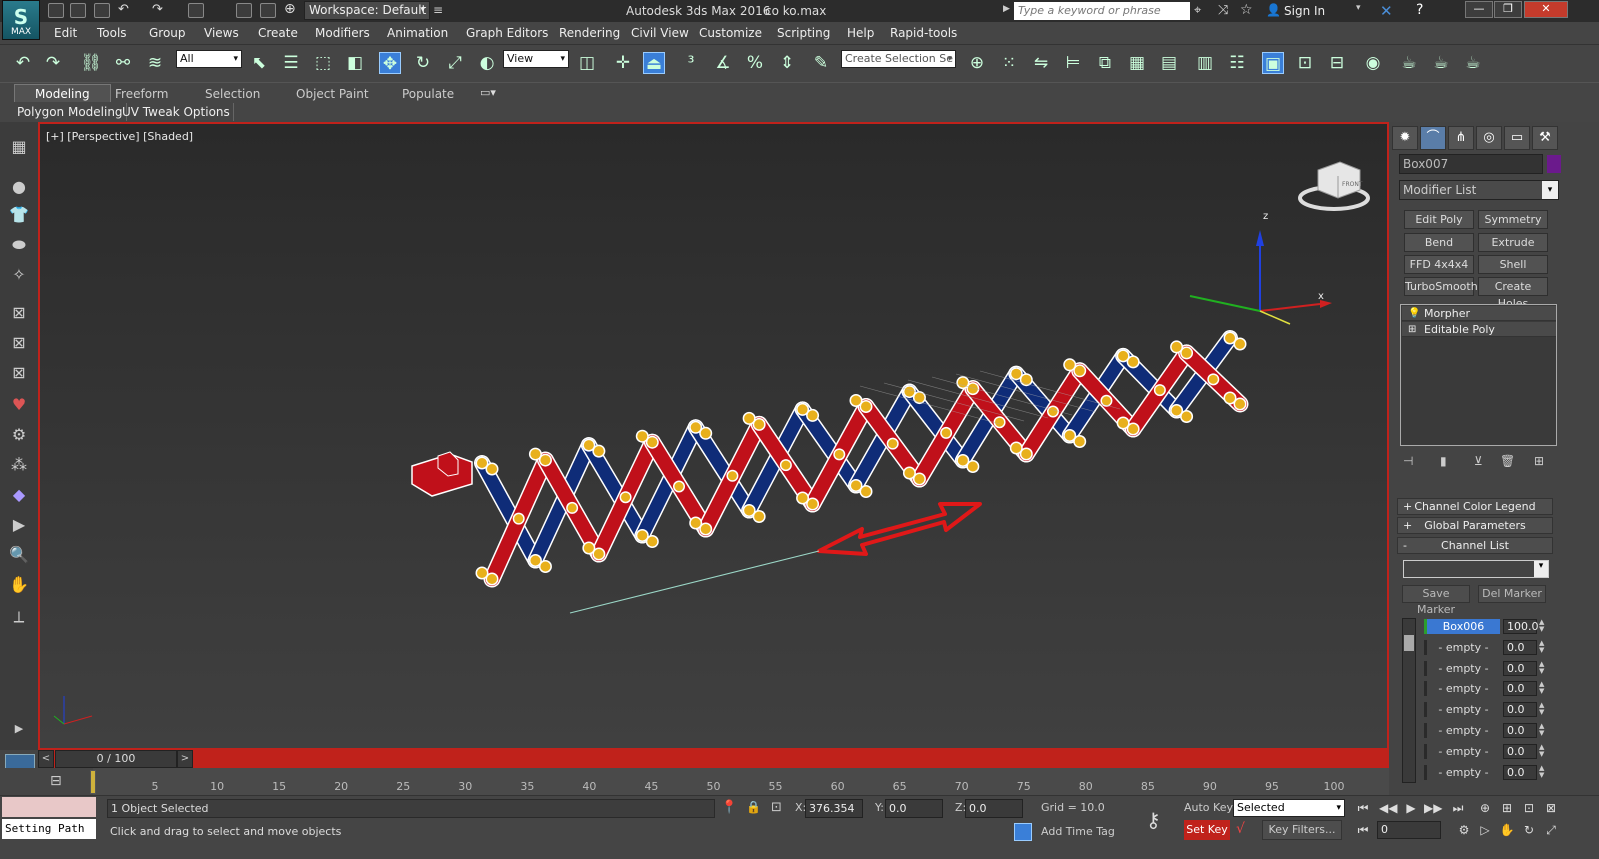  I want to click on display-tab-icon: ▭, so click(1517, 138).